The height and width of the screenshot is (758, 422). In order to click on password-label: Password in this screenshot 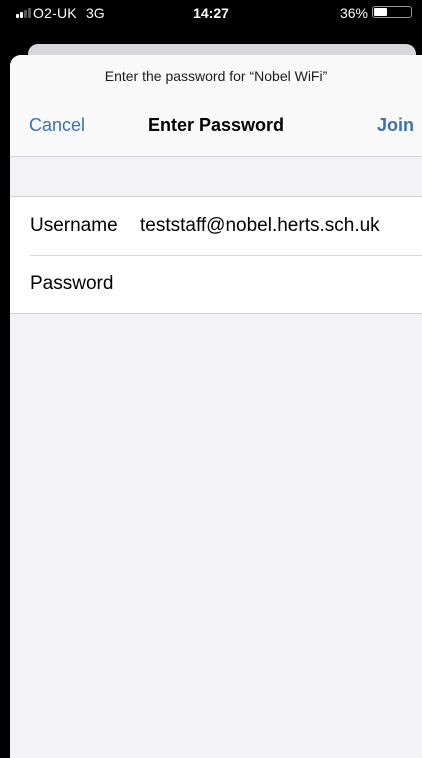, I will do `click(72, 283)`.